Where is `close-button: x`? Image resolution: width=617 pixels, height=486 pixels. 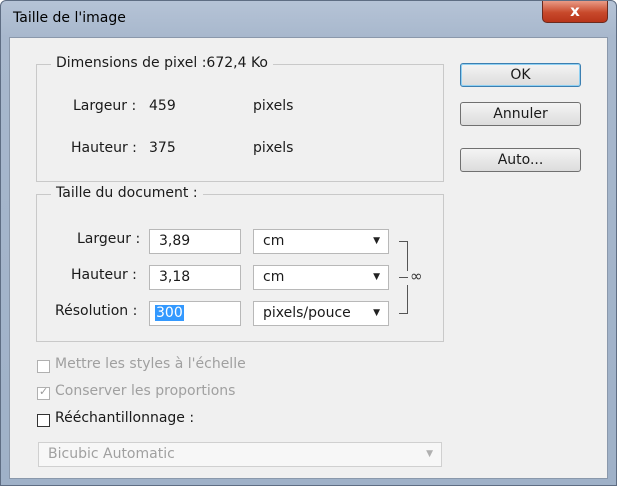 close-button: x is located at coordinates (575, 12).